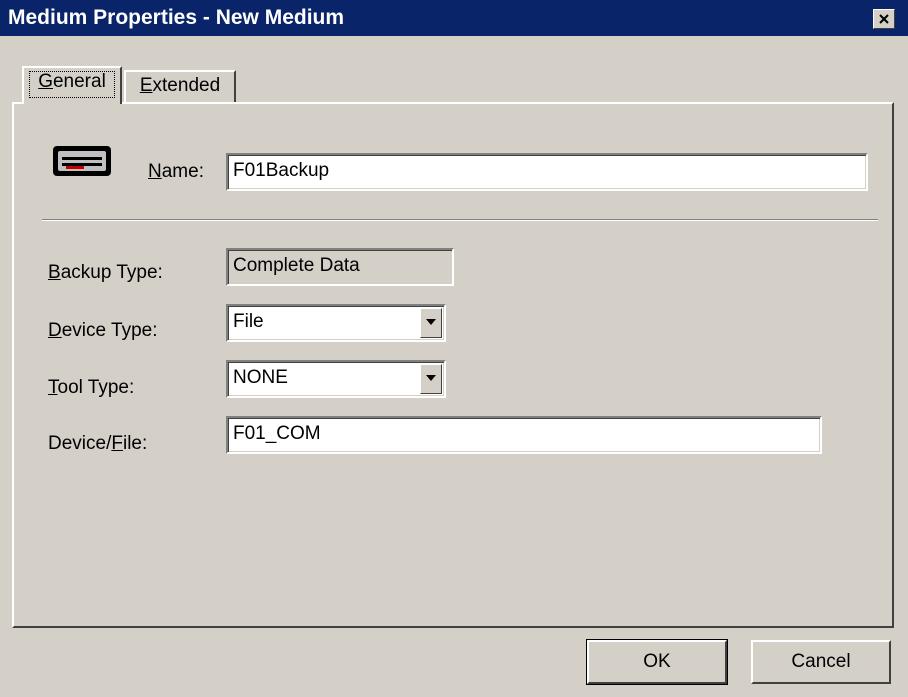 This screenshot has height=697, width=908. What do you see at coordinates (105, 272) in the screenshot?
I see `backup-type-label: Backup Type:` at bounding box center [105, 272].